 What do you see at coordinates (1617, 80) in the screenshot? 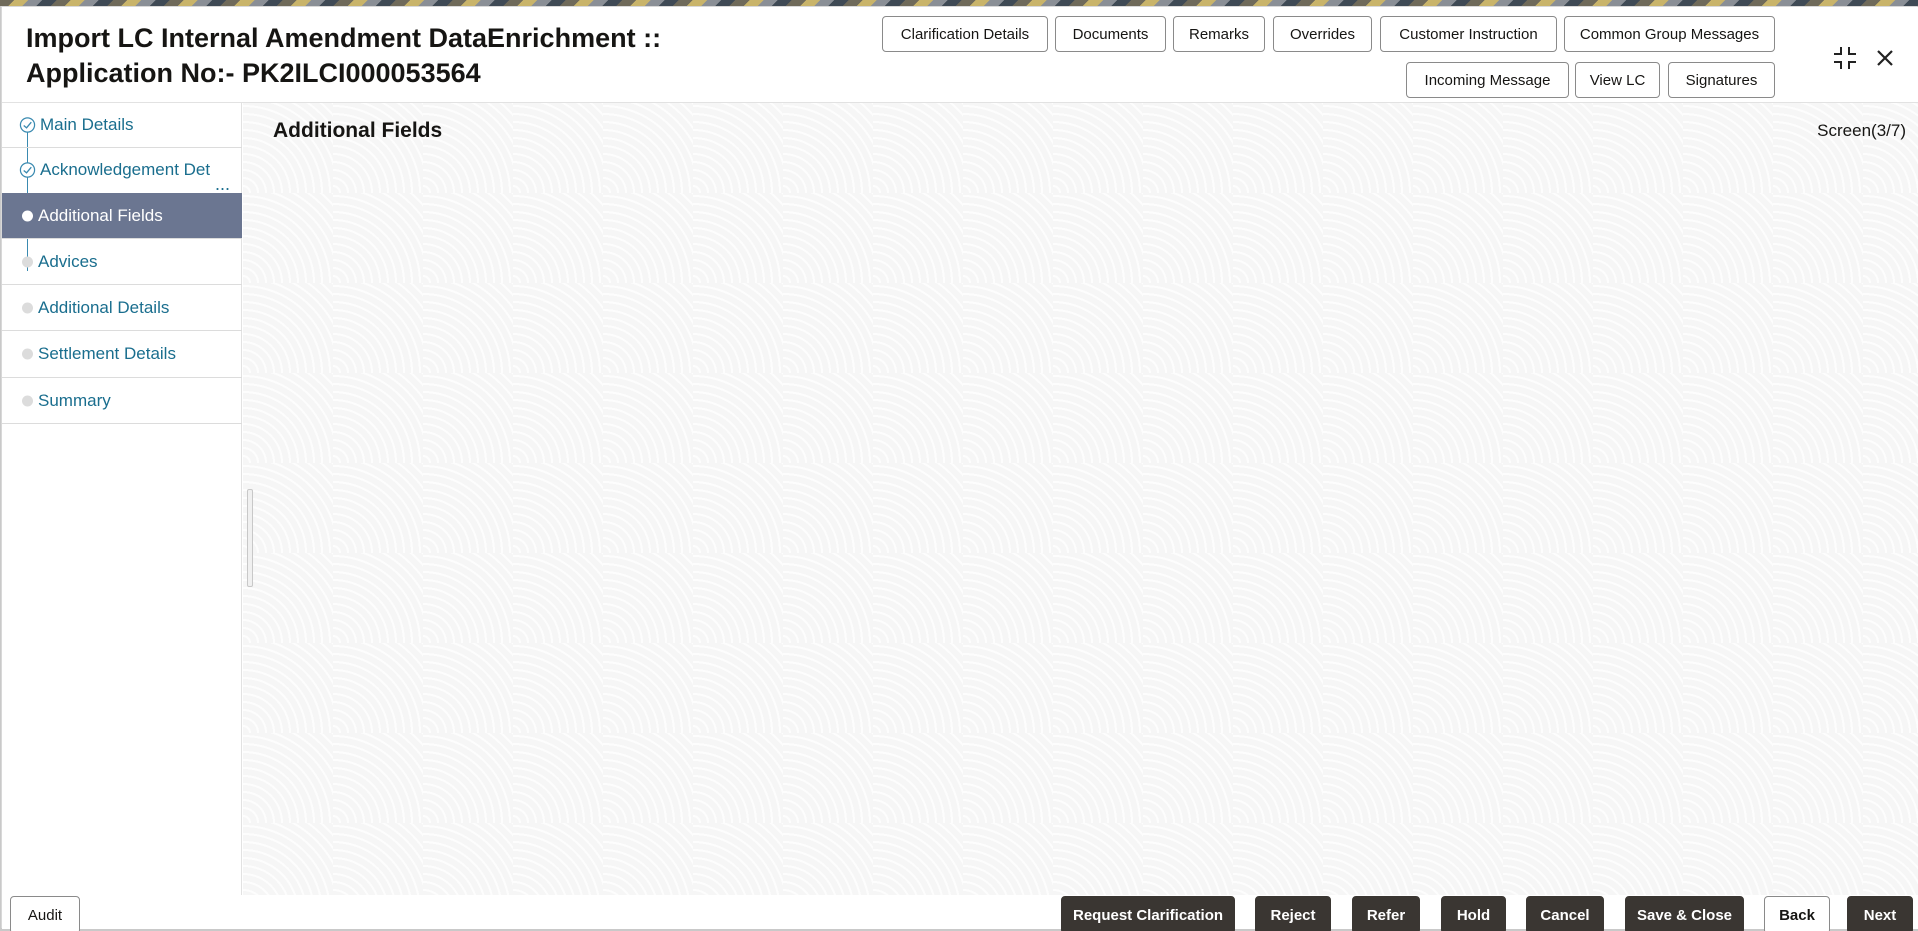
I see `view-lc-button: View LC` at bounding box center [1617, 80].